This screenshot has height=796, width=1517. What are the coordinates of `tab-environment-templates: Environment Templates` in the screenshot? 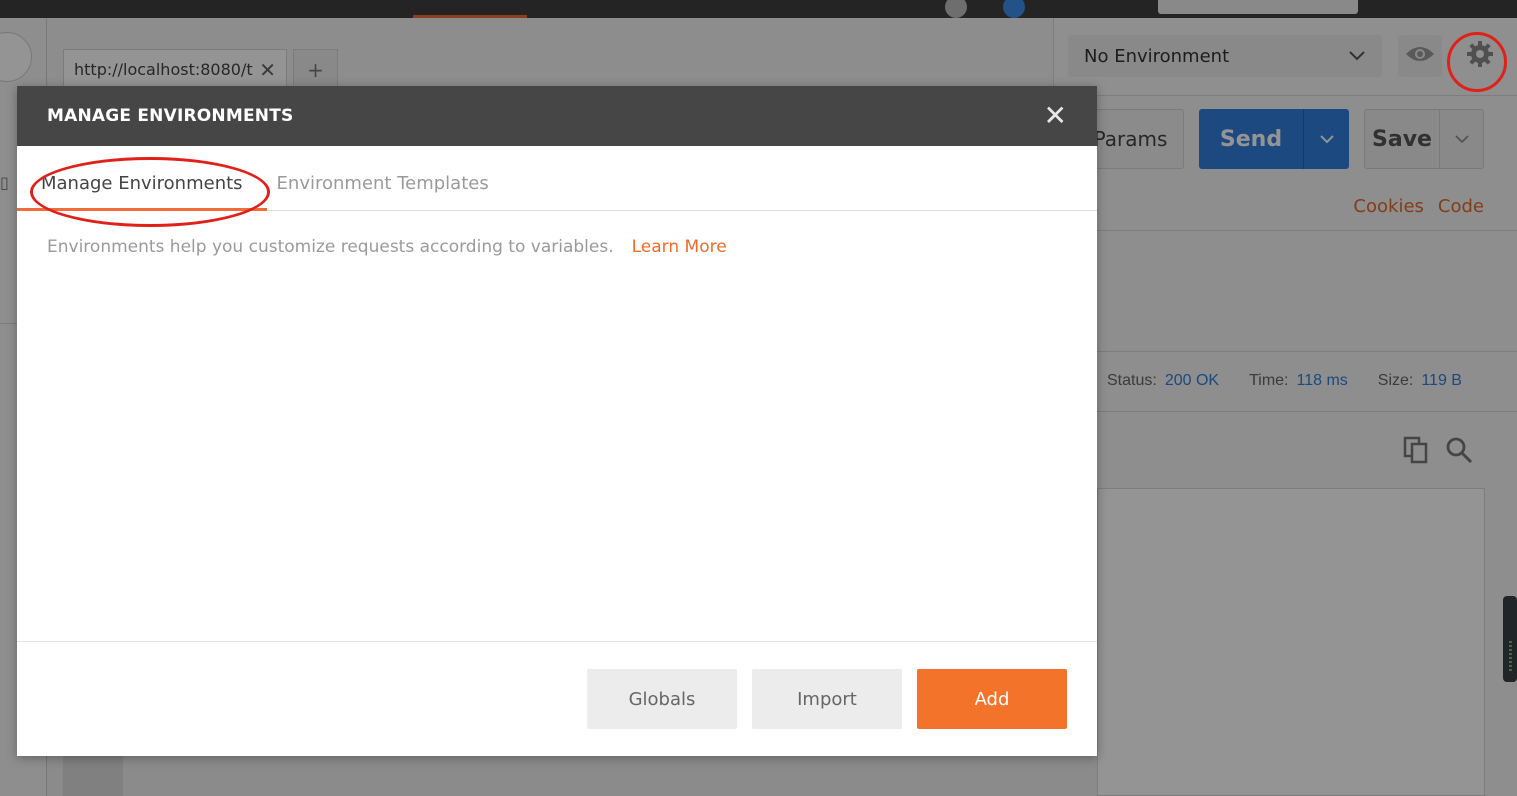 It's located at (383, 191).